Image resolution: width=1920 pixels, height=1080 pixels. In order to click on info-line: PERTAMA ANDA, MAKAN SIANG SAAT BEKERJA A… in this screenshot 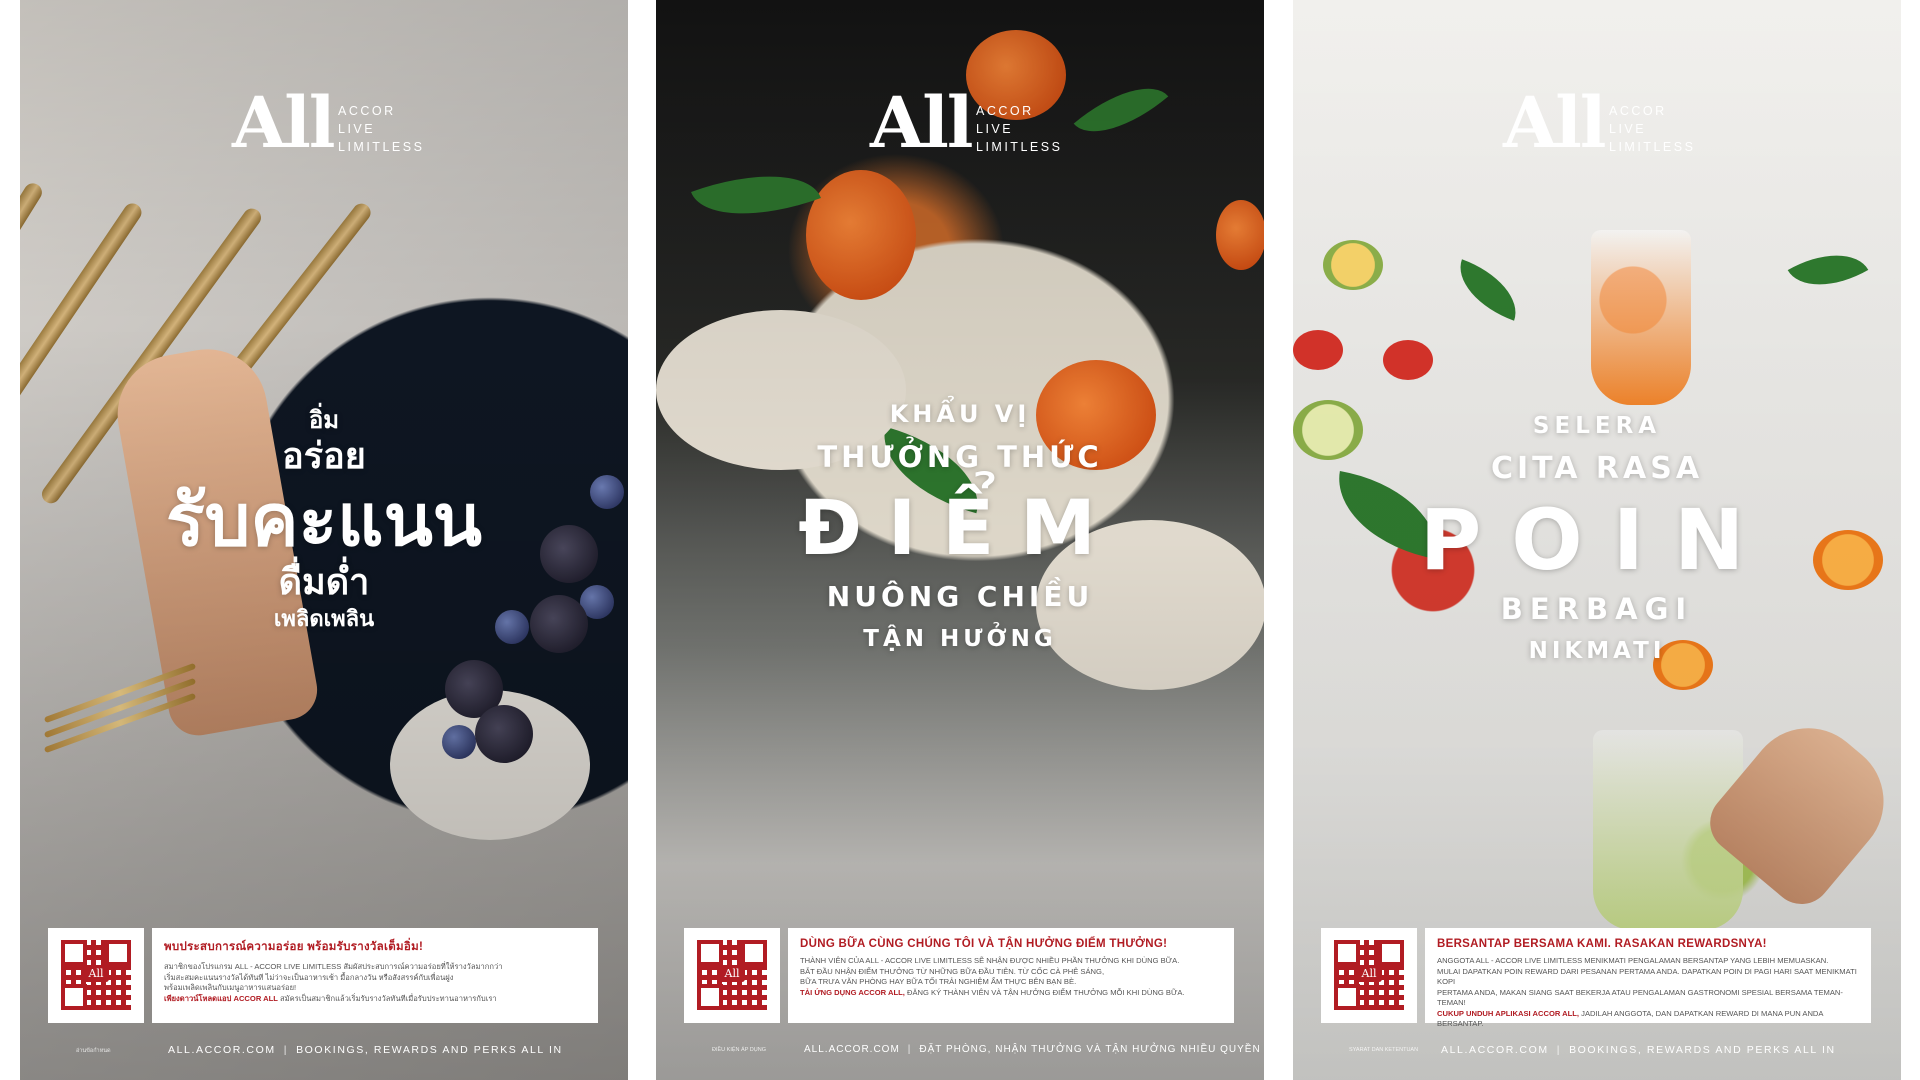, I will do `click(1640, 997)`.